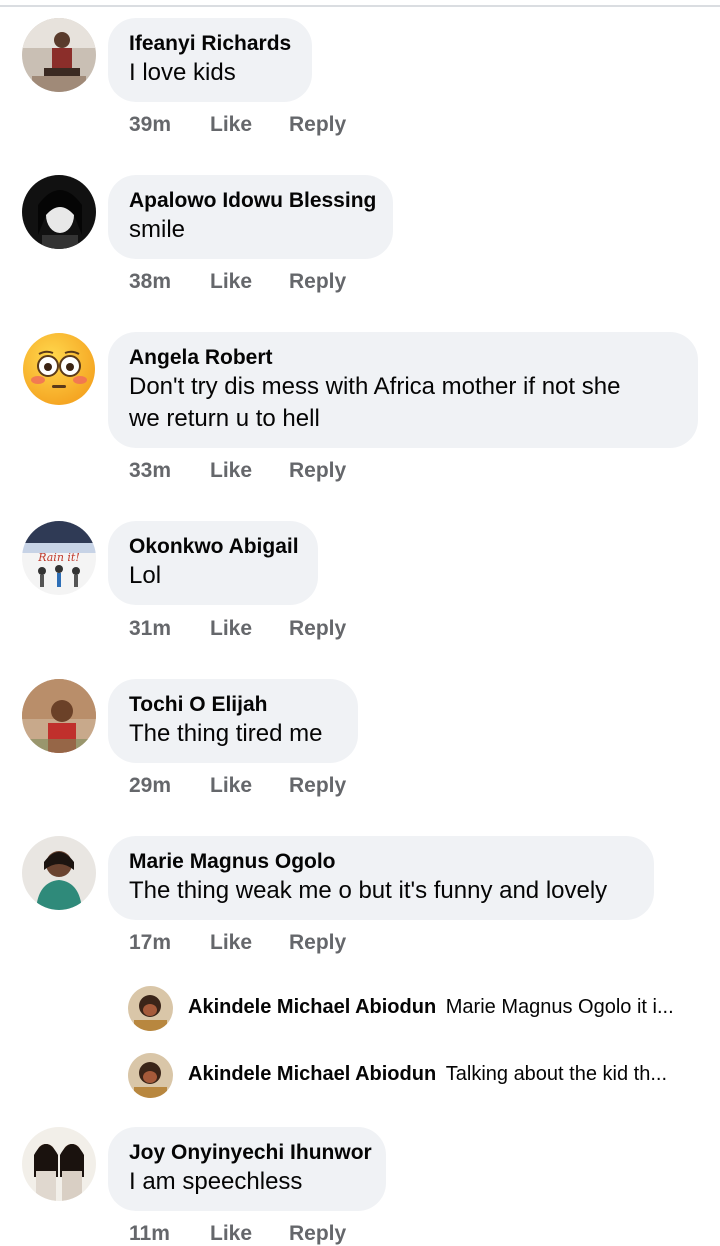  What do you see at coordinates (250, 1153) in the screenshot?
I see `comment-author: Joy Onyinyechi Ihunwor` at bounding box center [250, 1153].